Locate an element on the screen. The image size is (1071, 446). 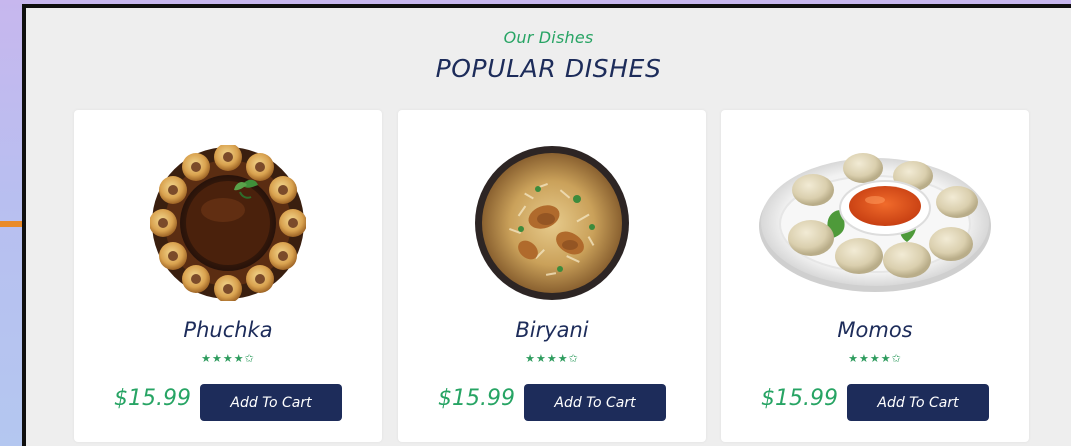
section-title: POPULAR DISHES is located at coordinates (548, 68).